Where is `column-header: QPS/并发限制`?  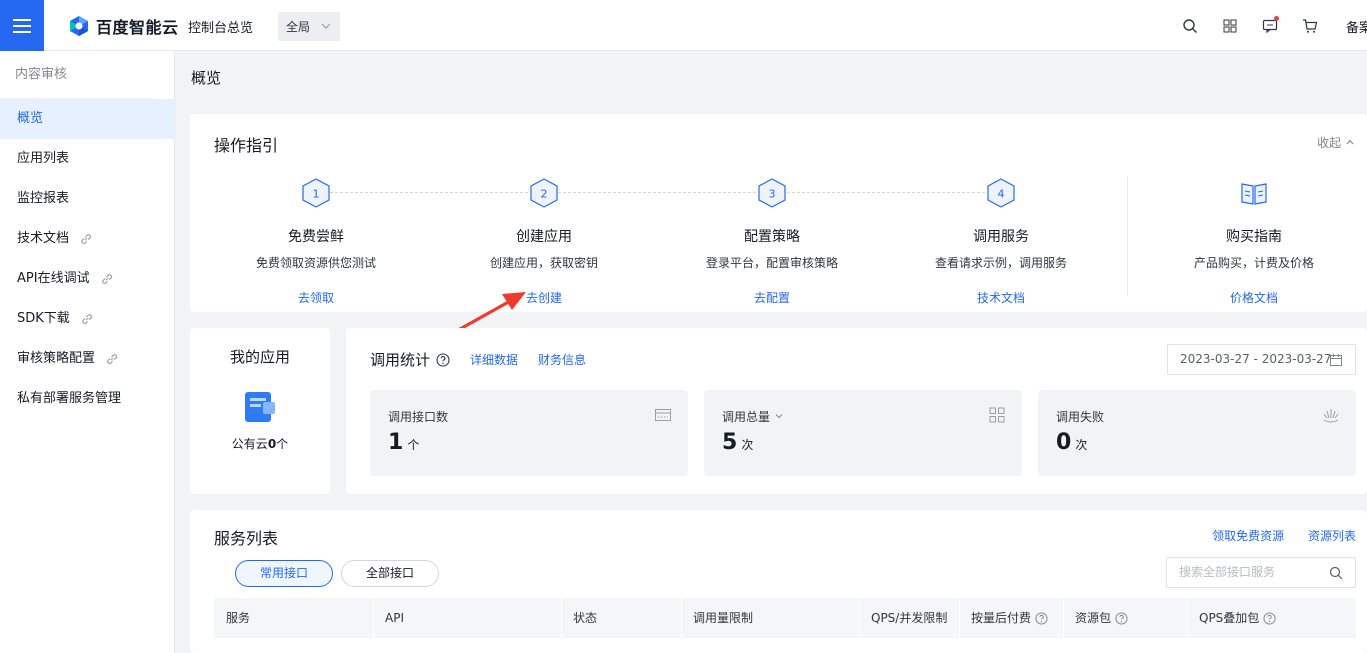 column-header: QPS/并发限制 is located at coordinates (909, 618).